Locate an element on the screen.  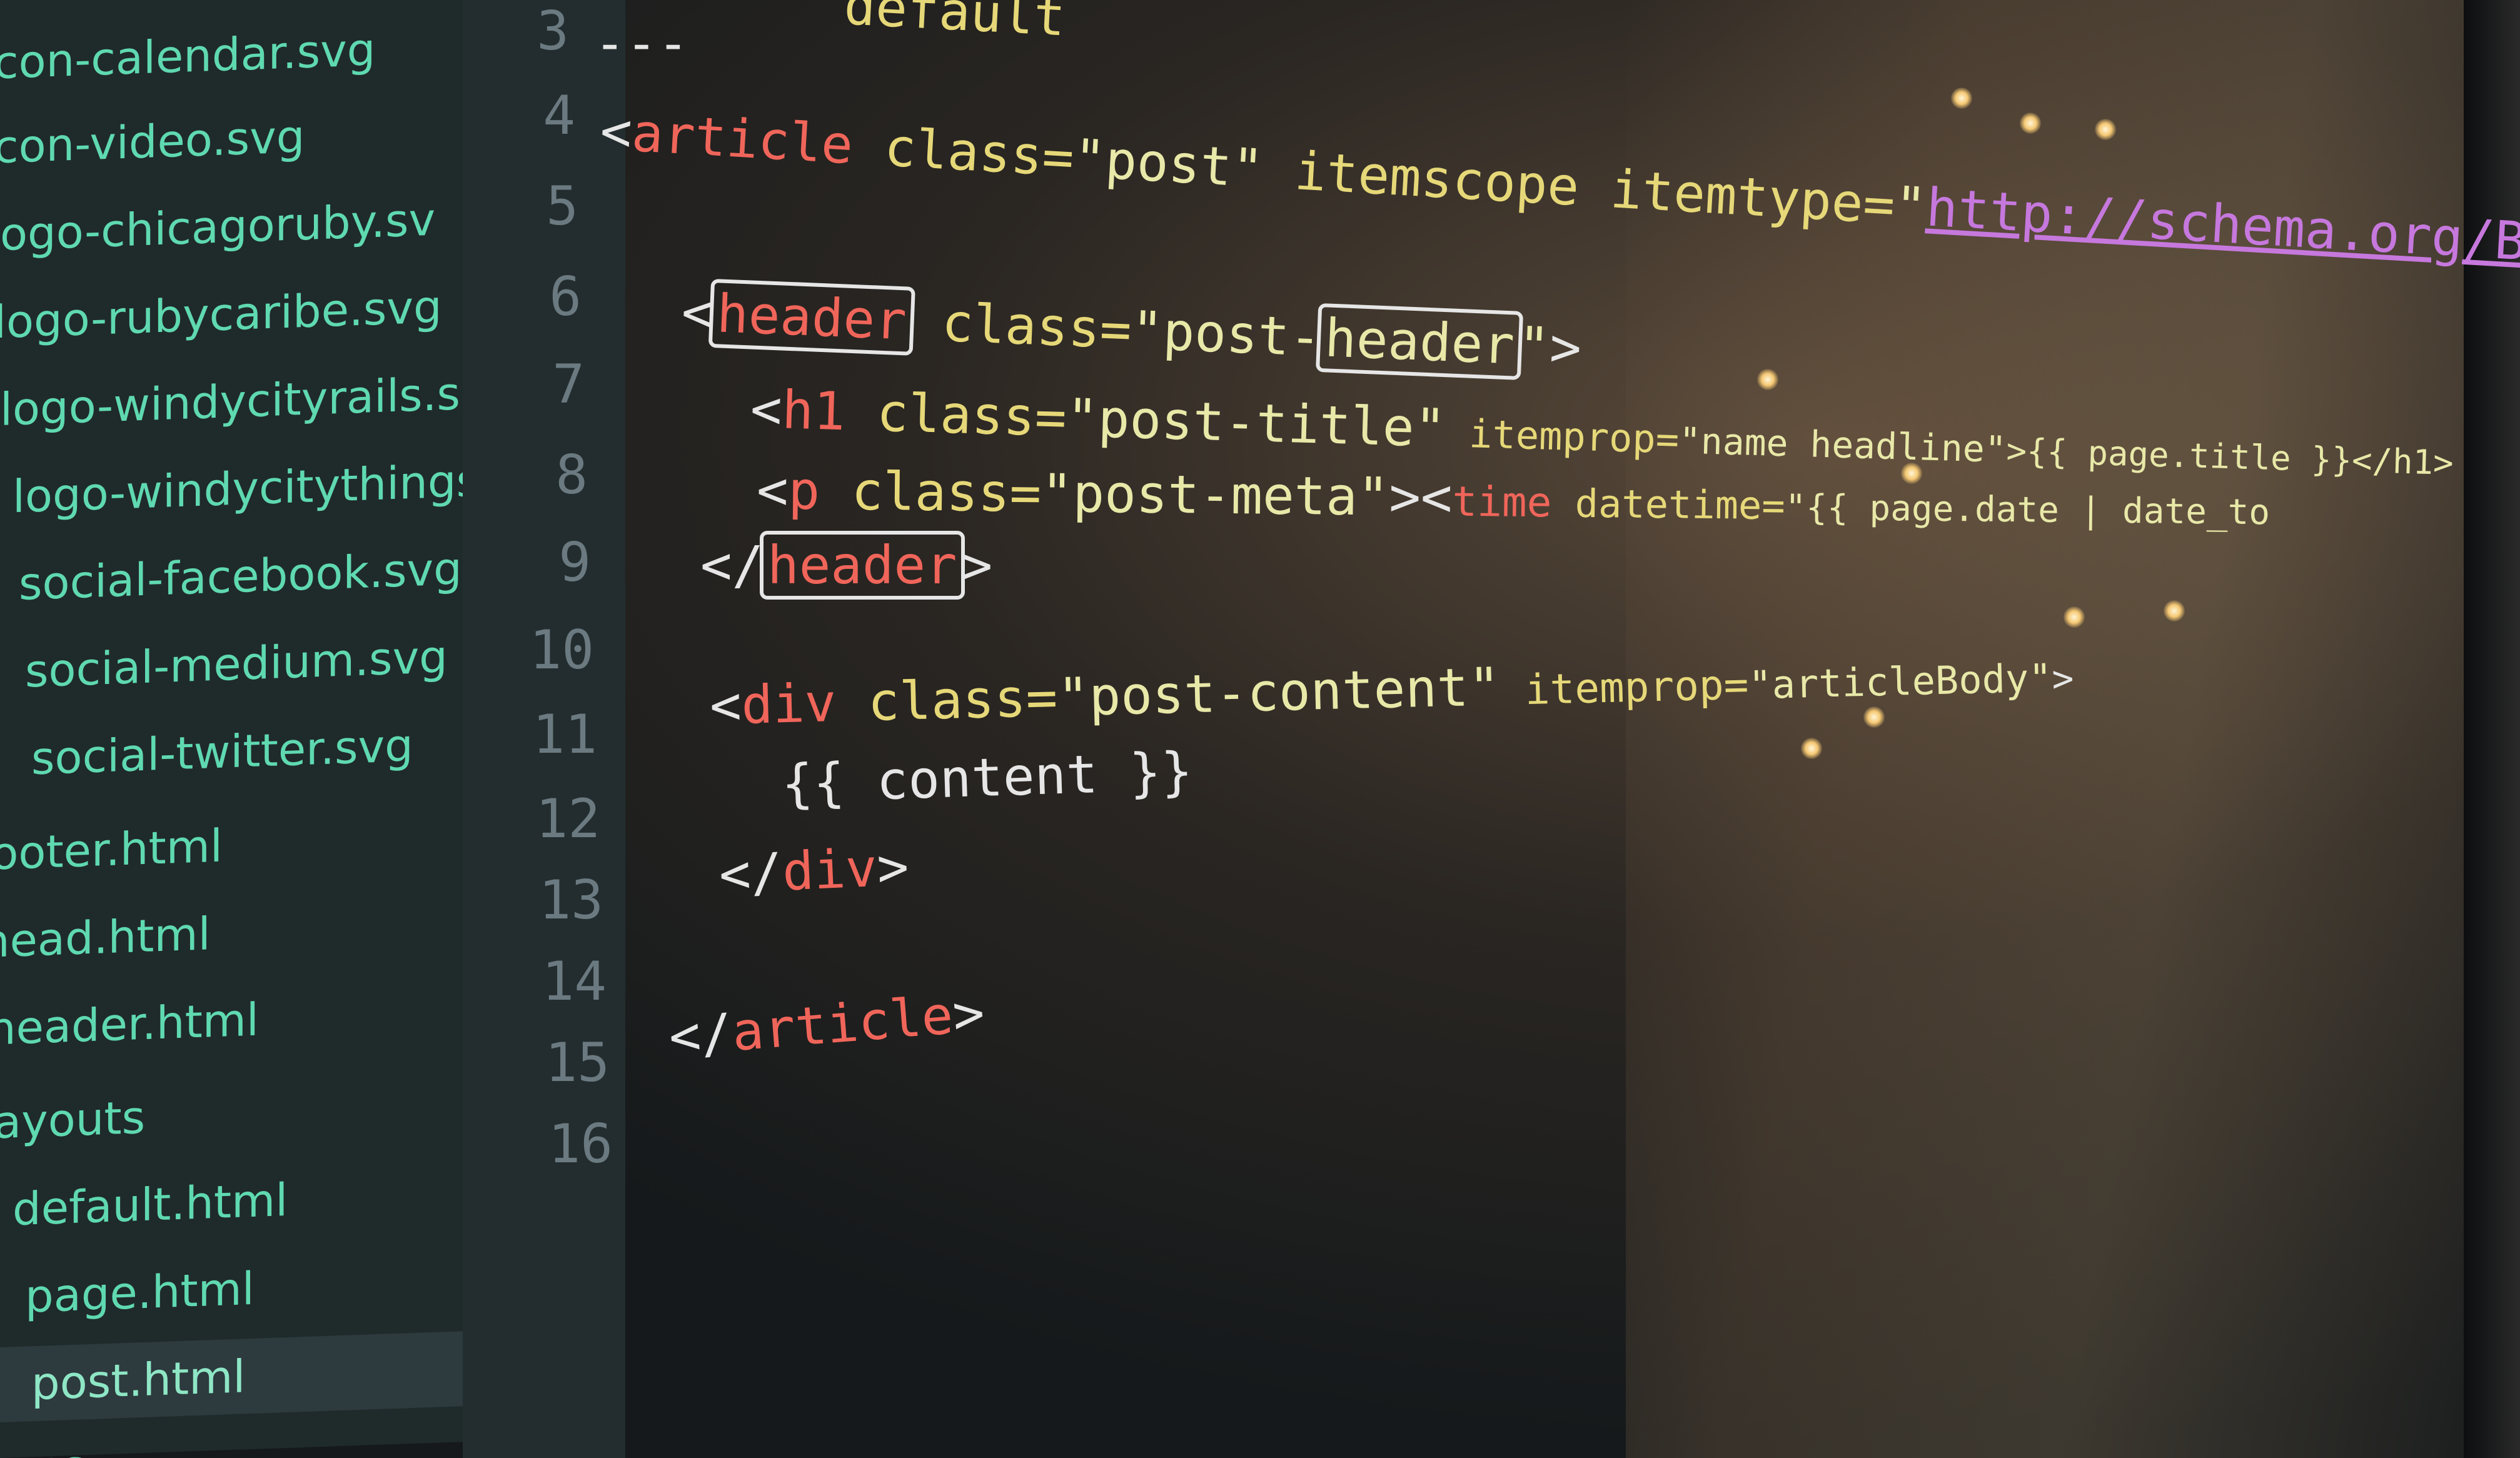
line-number: 4 is located at coordinates (559, 115).